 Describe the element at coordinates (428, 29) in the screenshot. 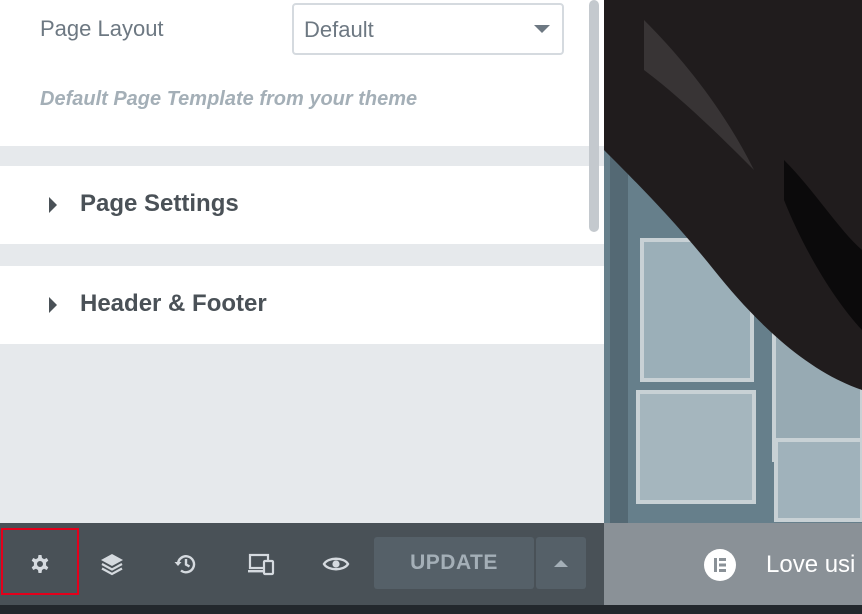

I see `page-layout-select: Default` at that location.